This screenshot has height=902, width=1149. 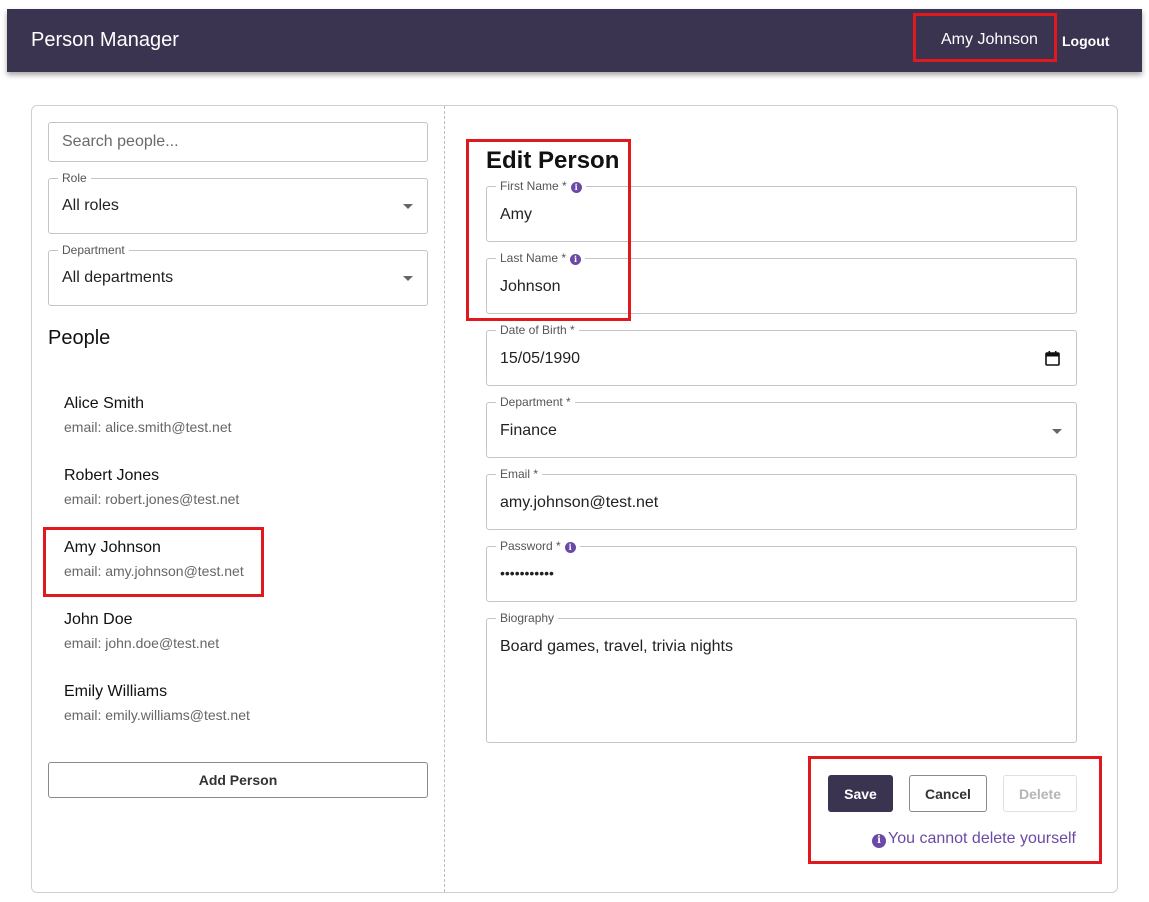 I want to click on last-name-value: Johnson, so click(x=530, y=286).